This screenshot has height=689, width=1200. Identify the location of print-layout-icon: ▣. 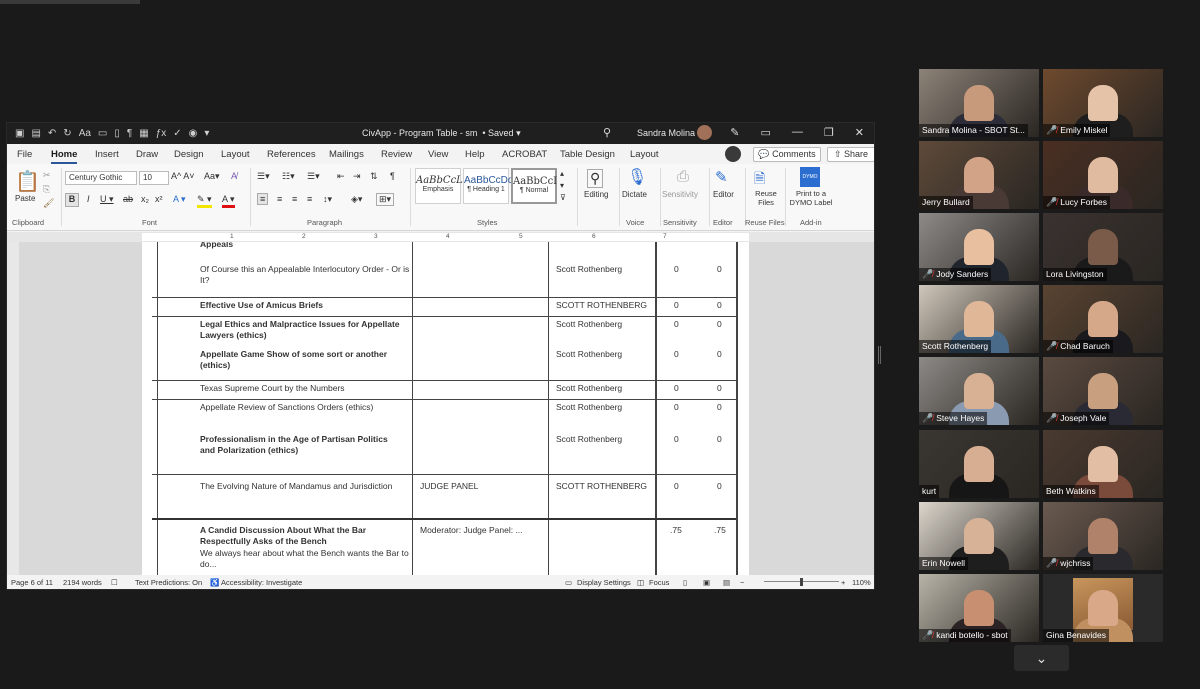
(706, 582).